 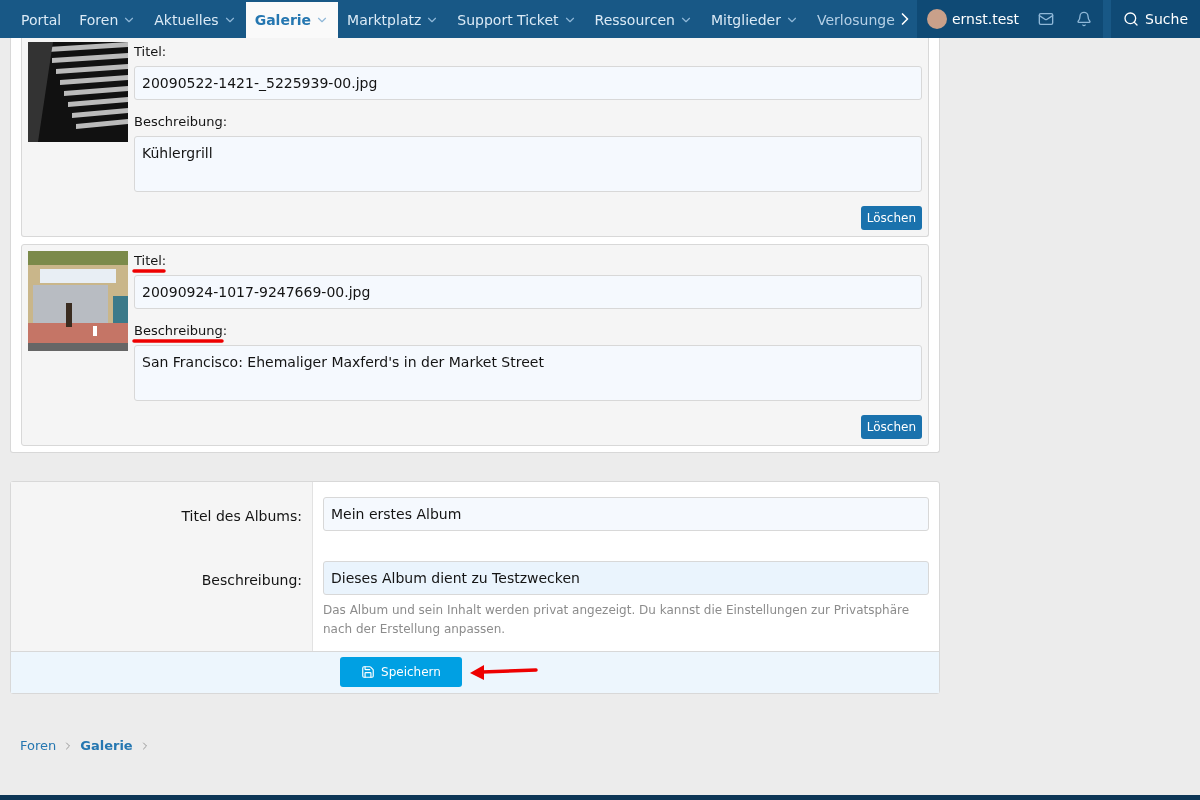 I want to click on nav-tab: Ressourcen, so click(x=643, y=20).